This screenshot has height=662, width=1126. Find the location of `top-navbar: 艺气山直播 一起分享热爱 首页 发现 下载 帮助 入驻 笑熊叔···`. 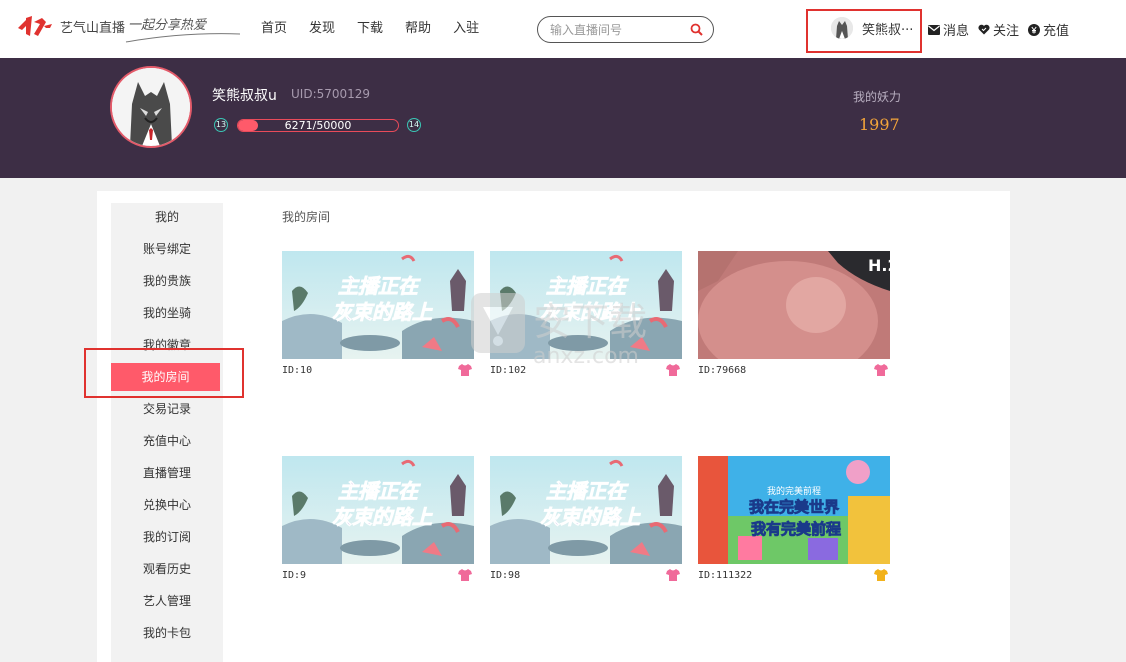

top-navbar: 艺气山直播 一起分享热爱 首页 发现 下载 帮助 入驻 笑熊叔··· is located at coordinates (563, 29).